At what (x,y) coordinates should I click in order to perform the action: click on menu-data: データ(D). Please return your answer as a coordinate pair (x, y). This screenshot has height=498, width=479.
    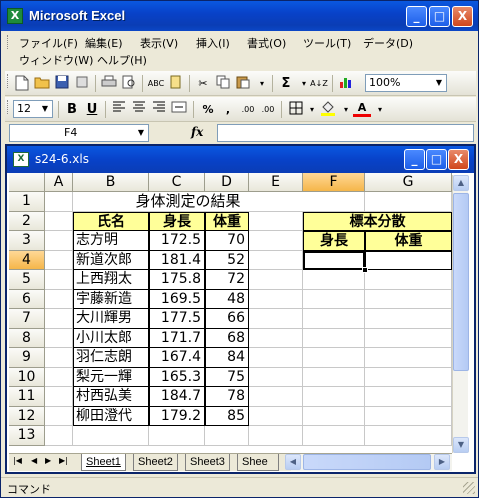
    Looking at the image, I should click on (388, 43).